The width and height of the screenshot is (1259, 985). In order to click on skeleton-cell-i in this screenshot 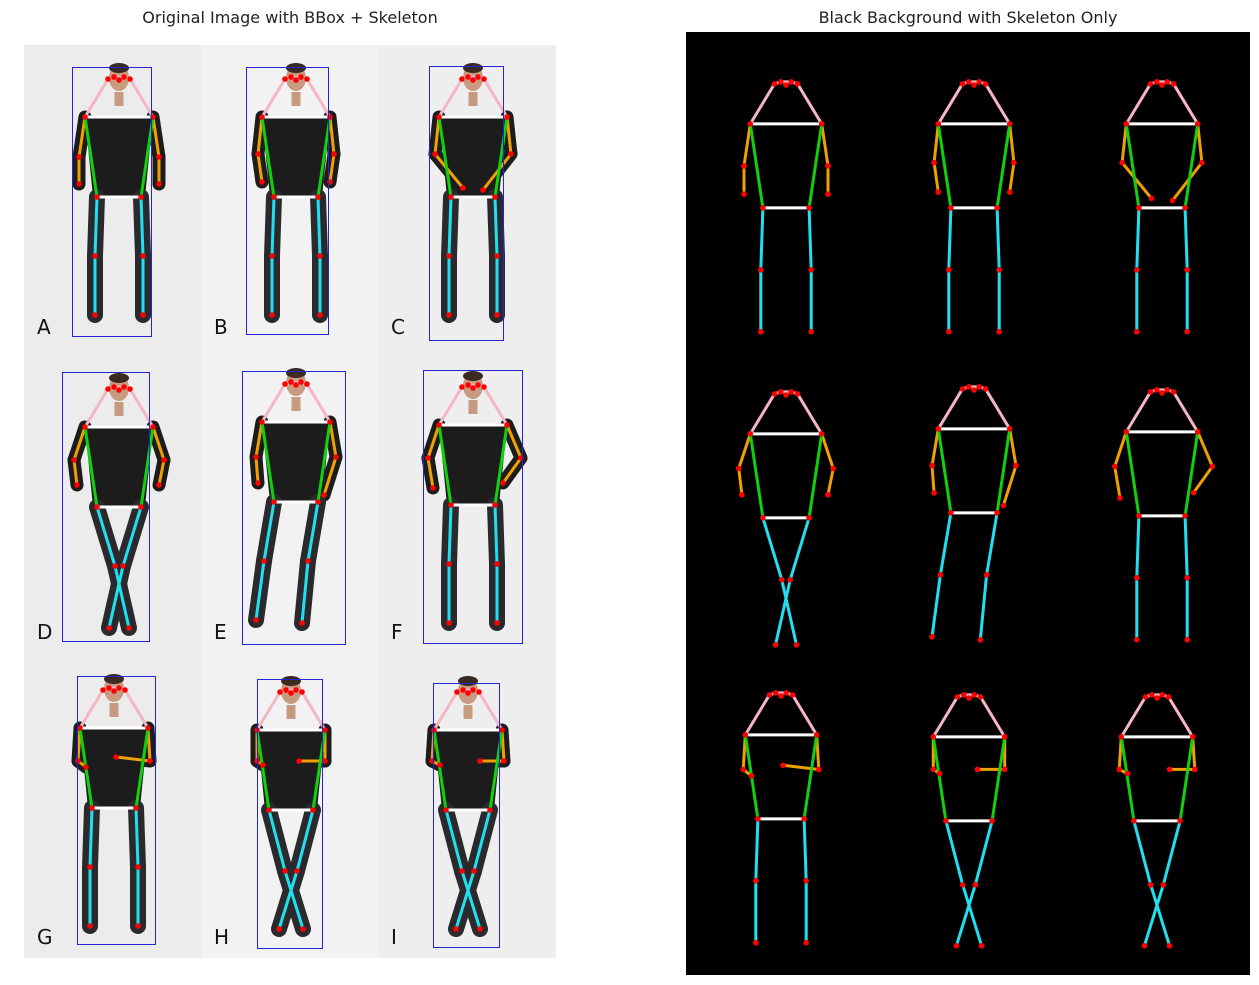, I will do `click(1156, 804)`.